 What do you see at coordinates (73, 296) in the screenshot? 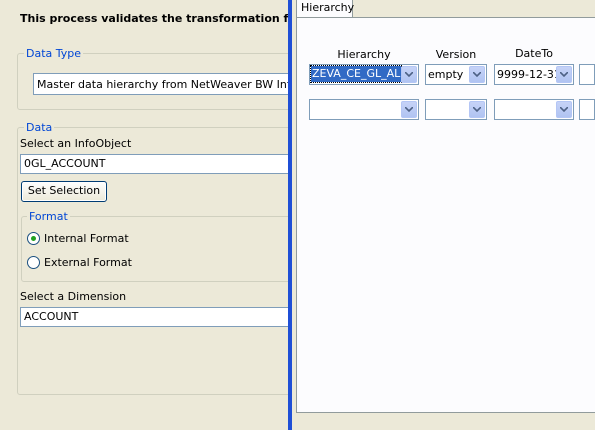
I see `dimension-label: Select a Dimension` at bounding box center [73, 296].